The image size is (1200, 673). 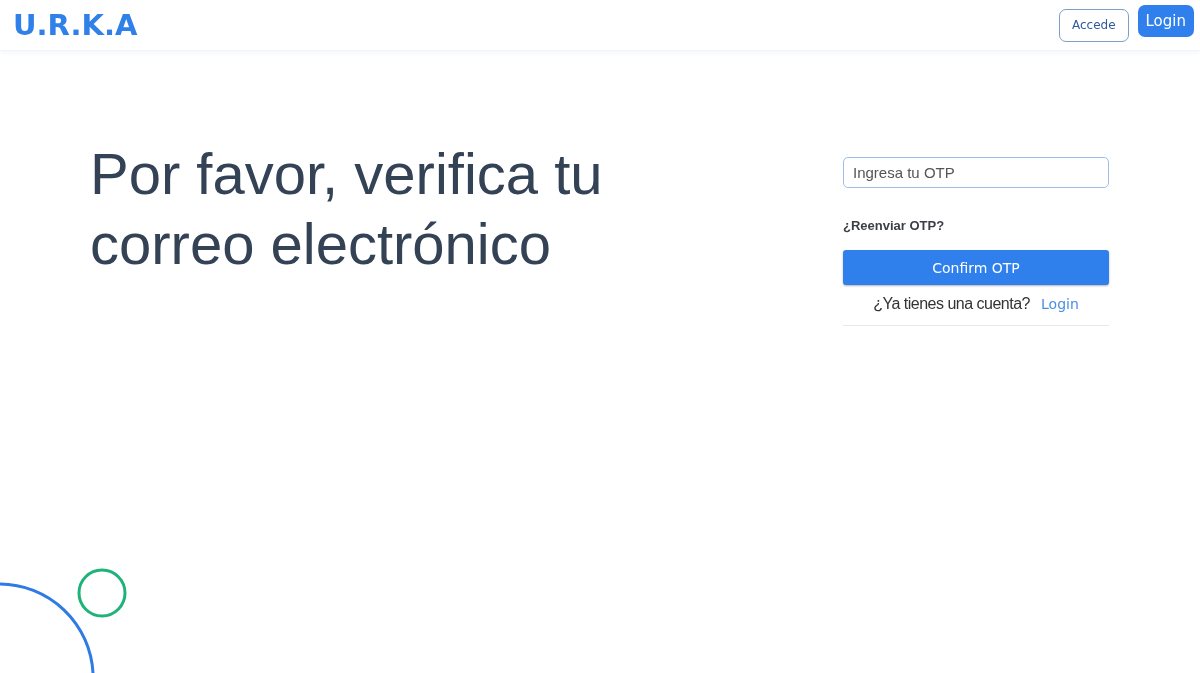 What do you see at coordinates (976, 267) in the screenshot?
I see `confirm-otp-button: Confirm OTP` at bounding box center [976, 267].